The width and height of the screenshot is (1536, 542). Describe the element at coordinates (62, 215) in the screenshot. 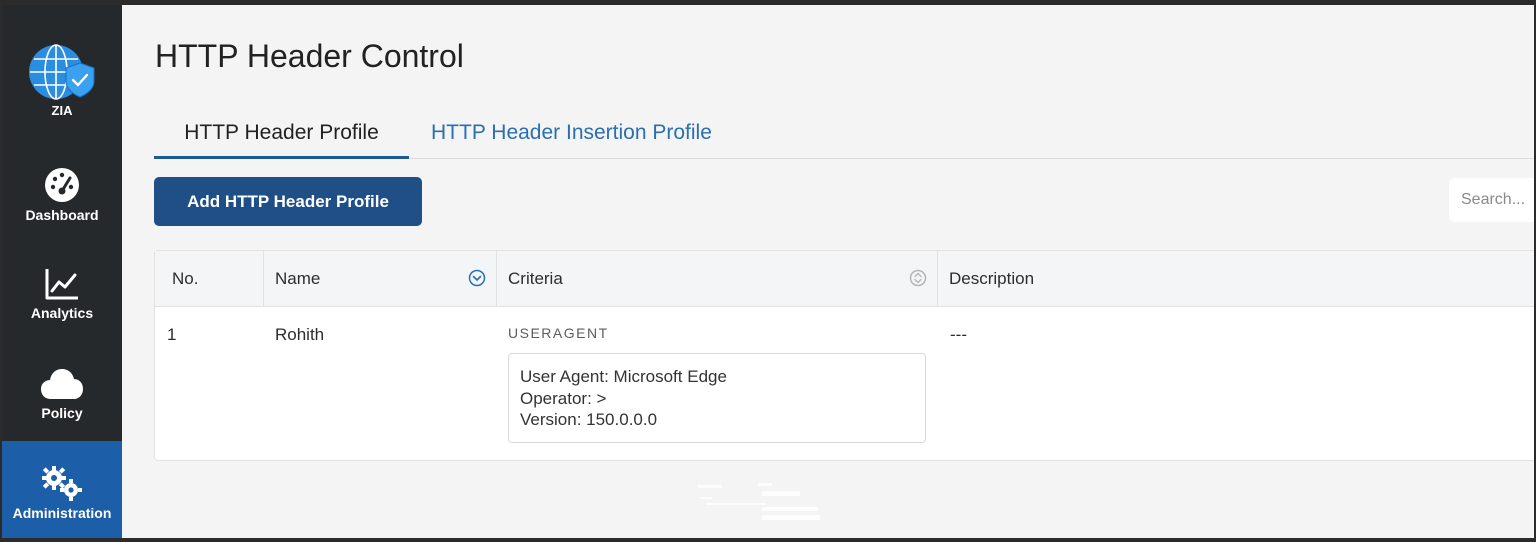

I see `sidebar-item-label: Dashboard` at that location.